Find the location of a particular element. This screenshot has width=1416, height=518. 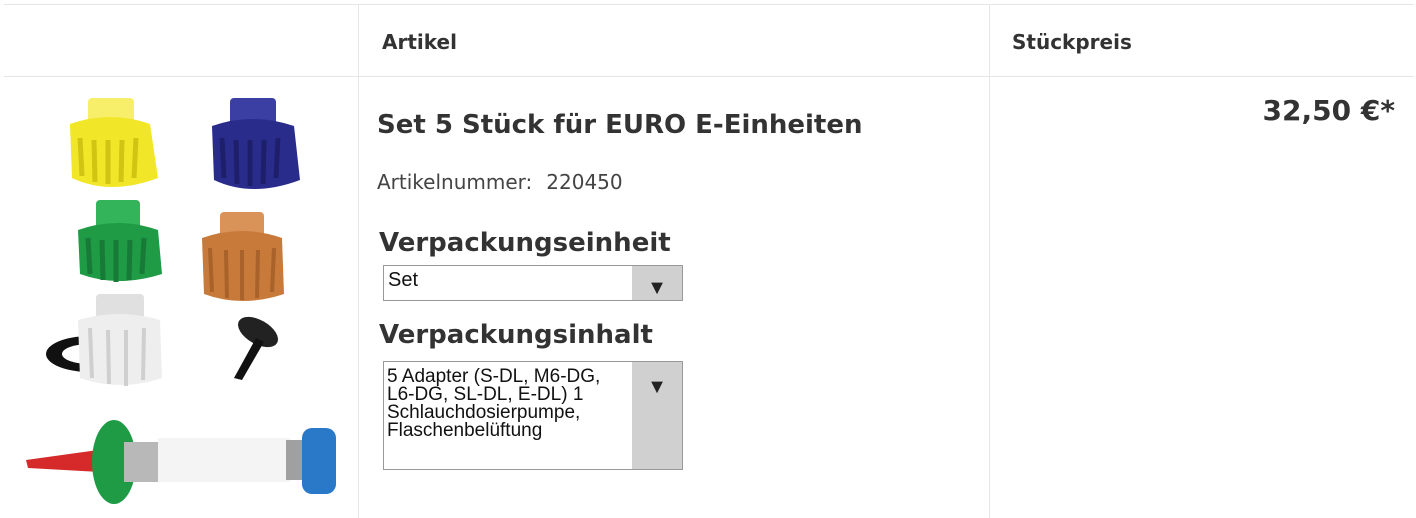

packaging-unit-label: Verpackungseinheit is located at coordinates (525, 243).